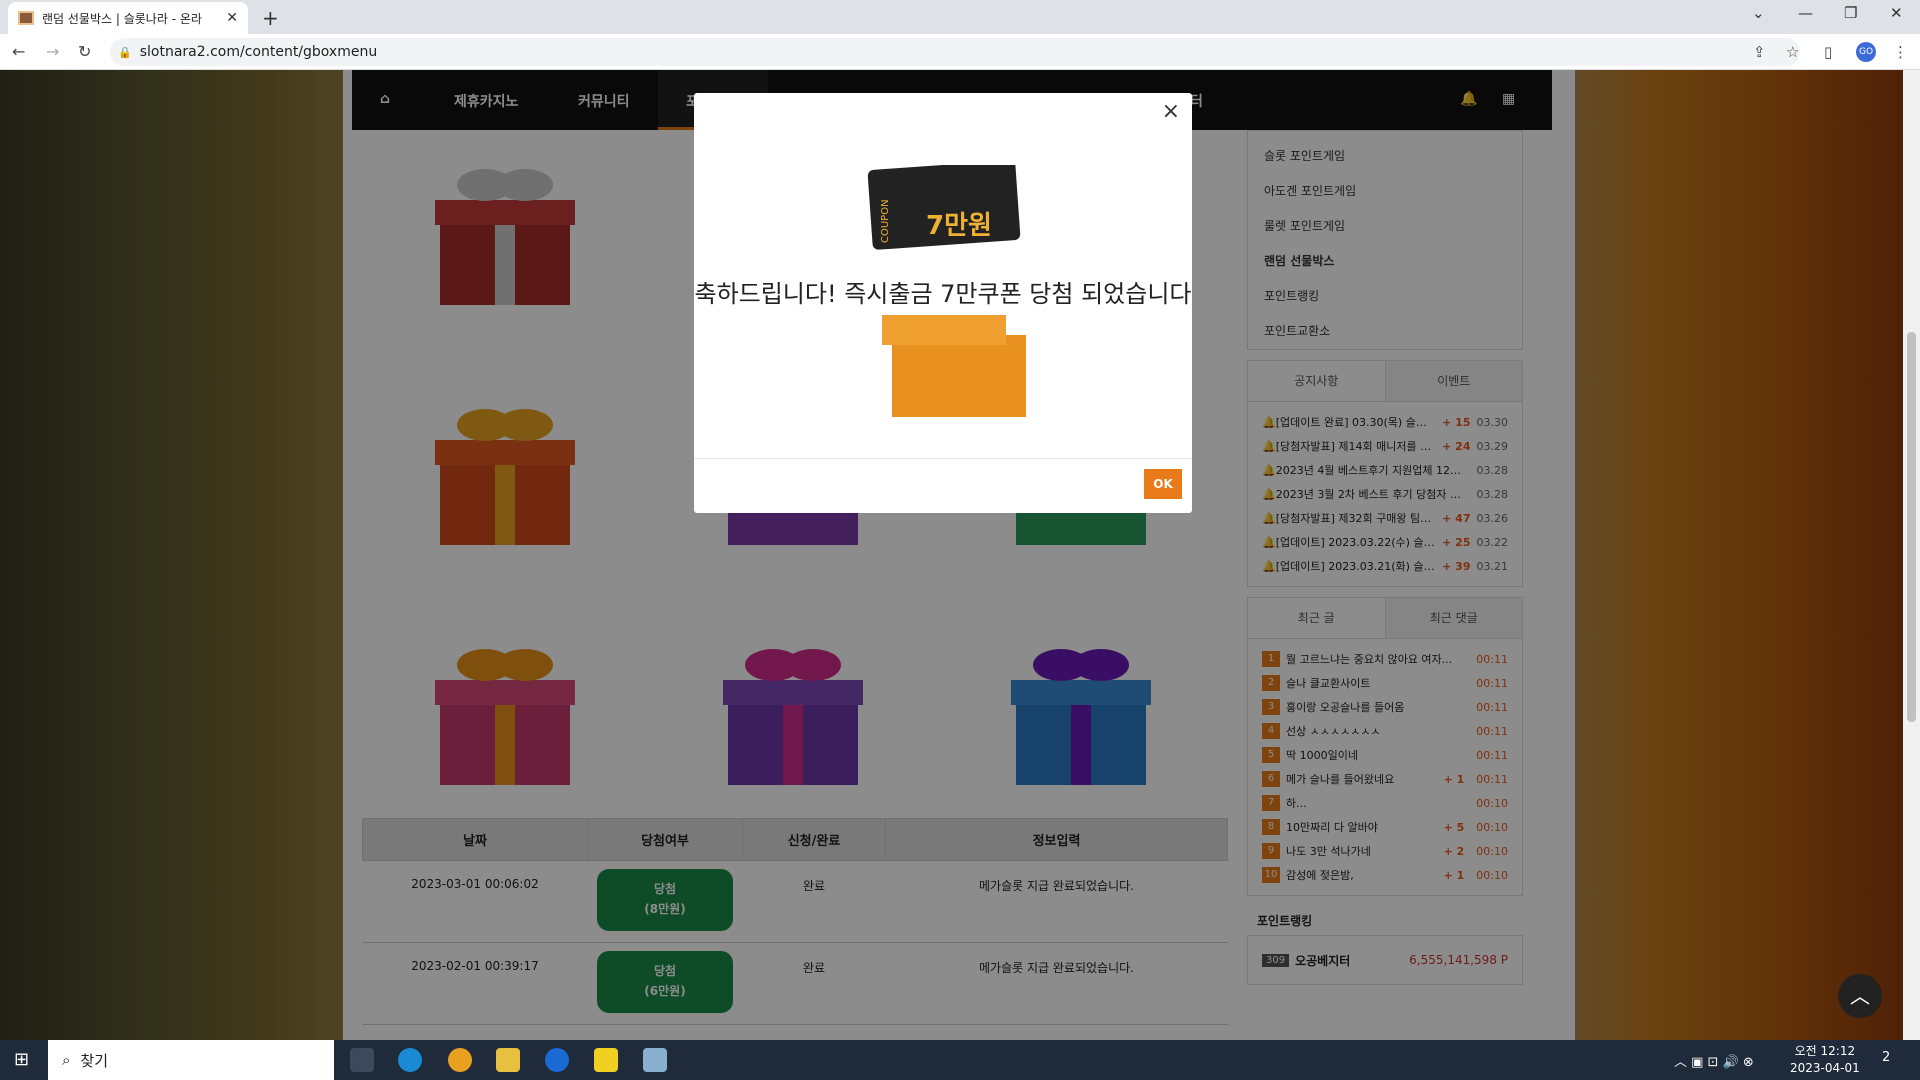  I want to click on task-view-icon, so click(362, 1060).